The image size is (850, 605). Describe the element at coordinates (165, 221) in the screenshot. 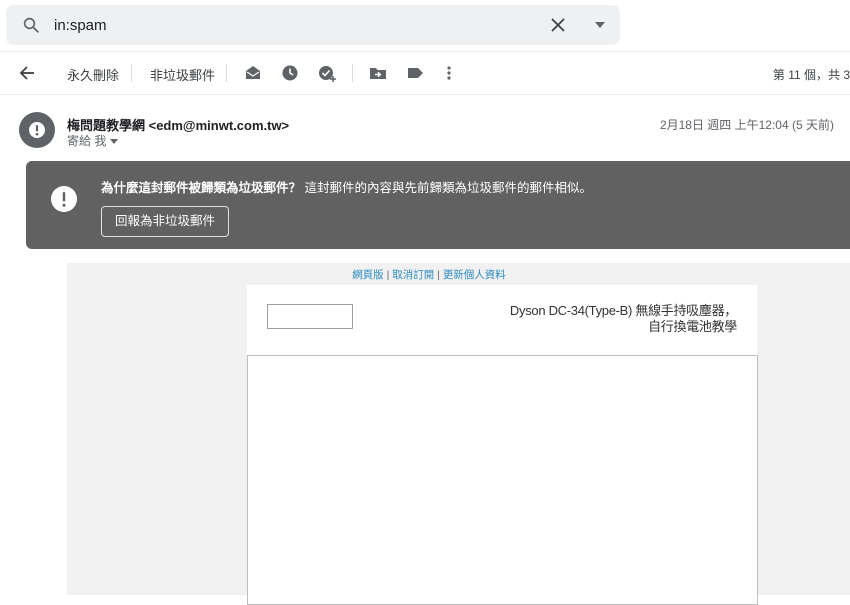

I see `report-not-spam-button: 回報為非垃圾郵件` at that location.